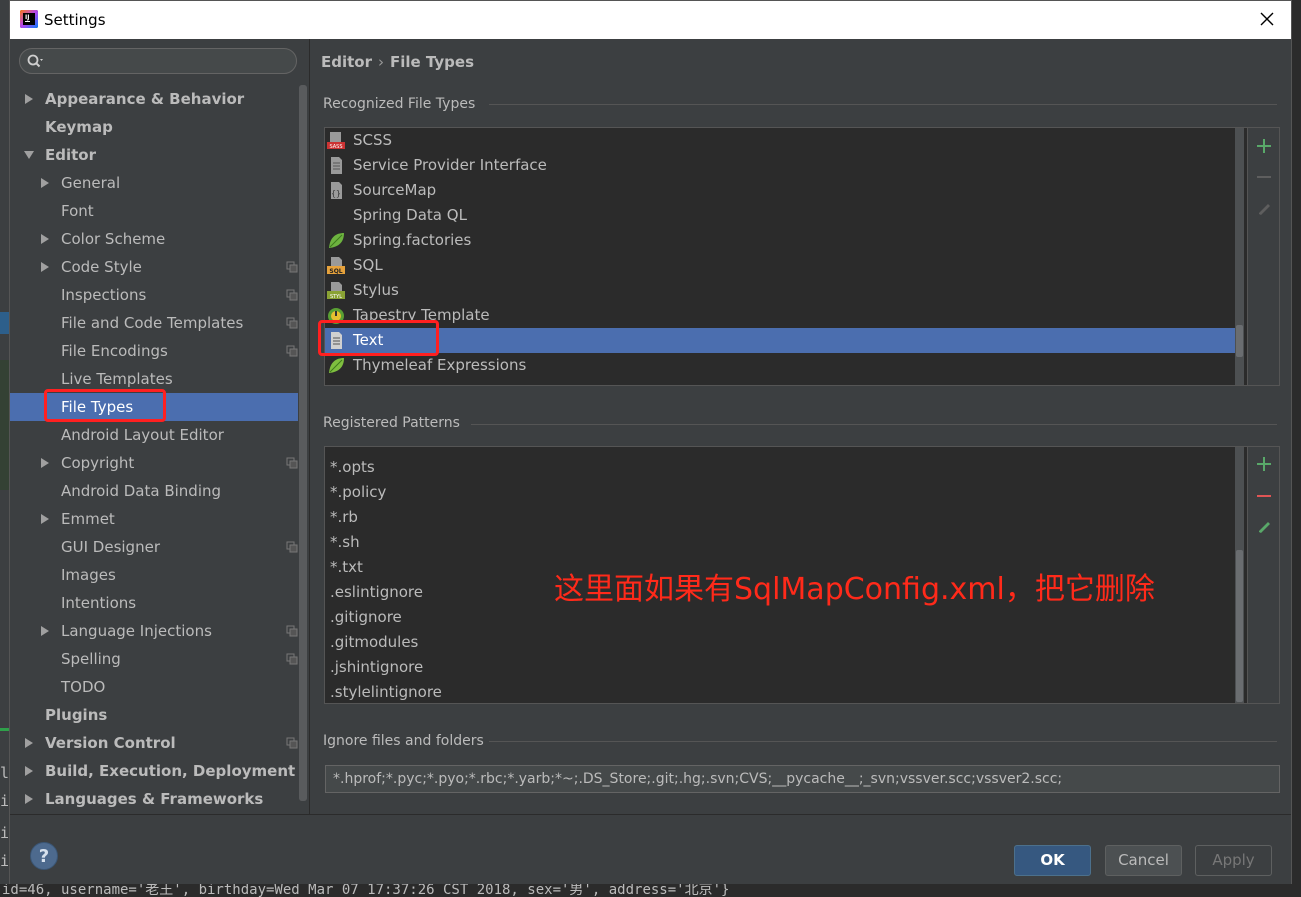 The image size is (1301, 897). I want to click on spring-leaf-icon, so click(336, 240).